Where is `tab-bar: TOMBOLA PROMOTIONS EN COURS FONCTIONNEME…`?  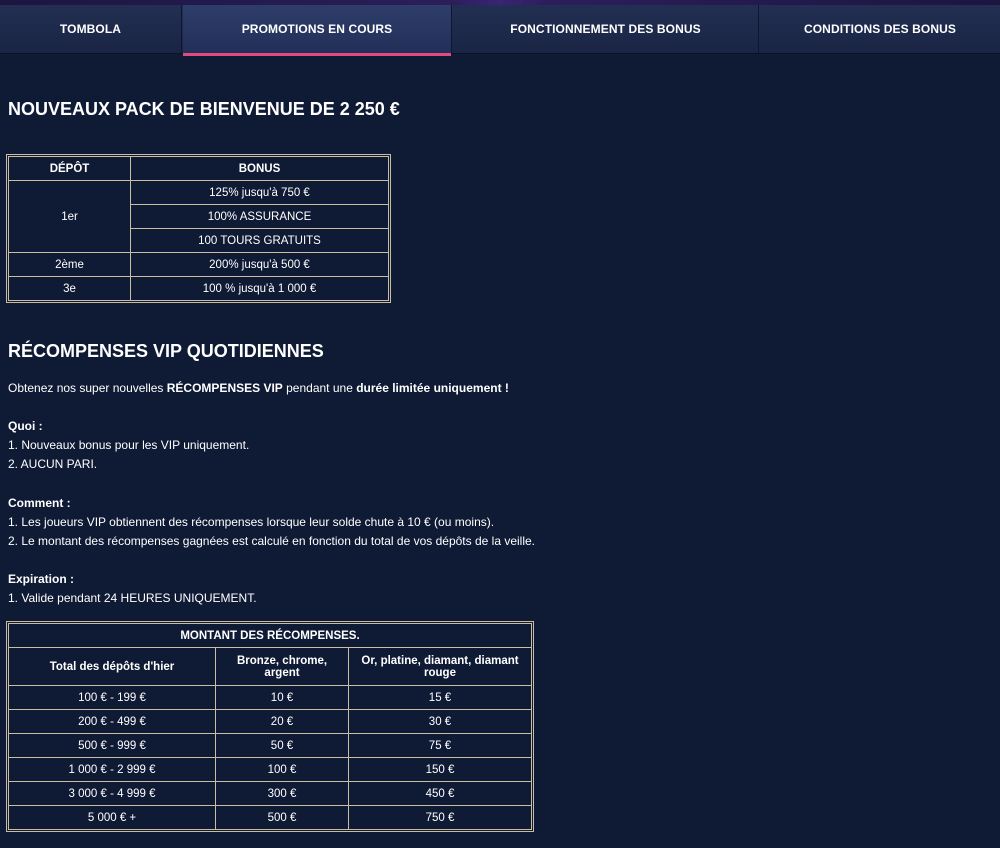
tab-bar: TOMBOLA PROMOTIONS EN COURS FONCTIONNEME… is located at coordinates (500, 30).